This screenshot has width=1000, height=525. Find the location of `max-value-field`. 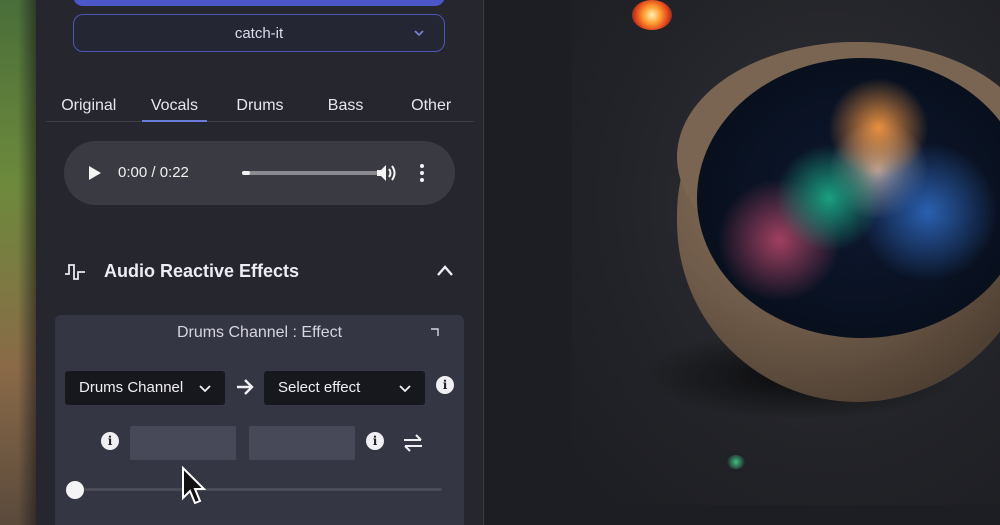

max-value-field is located at coordinates (302, 443).